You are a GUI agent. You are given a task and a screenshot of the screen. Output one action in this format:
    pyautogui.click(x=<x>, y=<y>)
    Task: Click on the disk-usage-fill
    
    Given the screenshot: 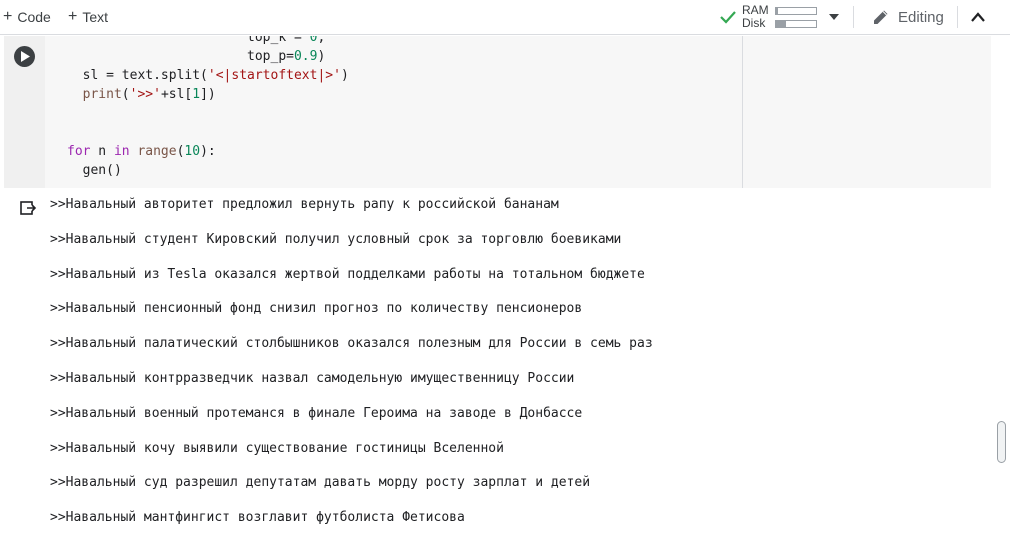 What is the action you would take?
    pyautogui.click(x=781, y=24)
    